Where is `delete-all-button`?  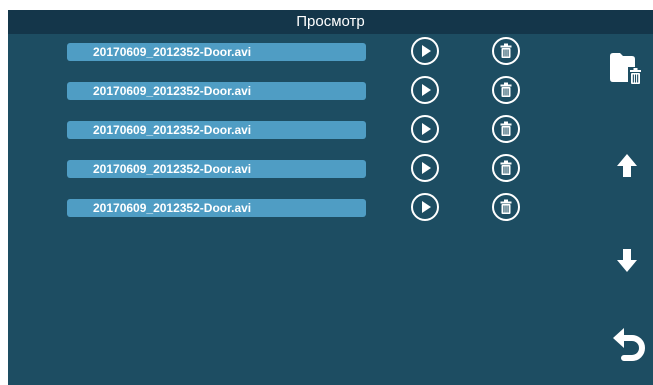
delete-all-button is located at coordinates (627, 71).